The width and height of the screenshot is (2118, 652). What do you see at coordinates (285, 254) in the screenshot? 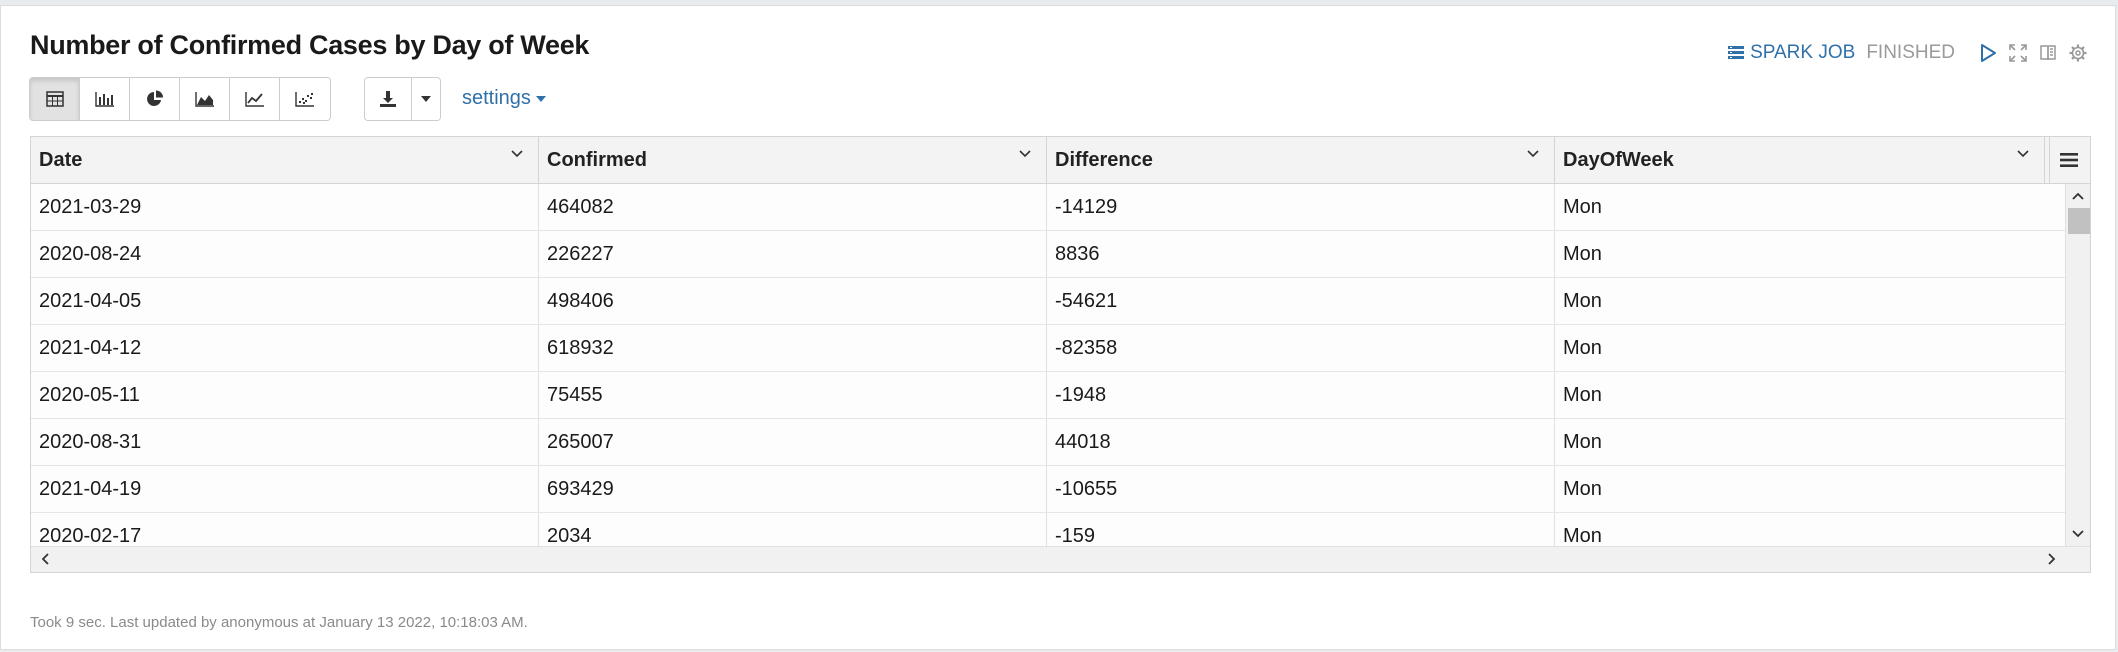
I see `cell-date: 2020-08-24` at bounding box center [285, 254].